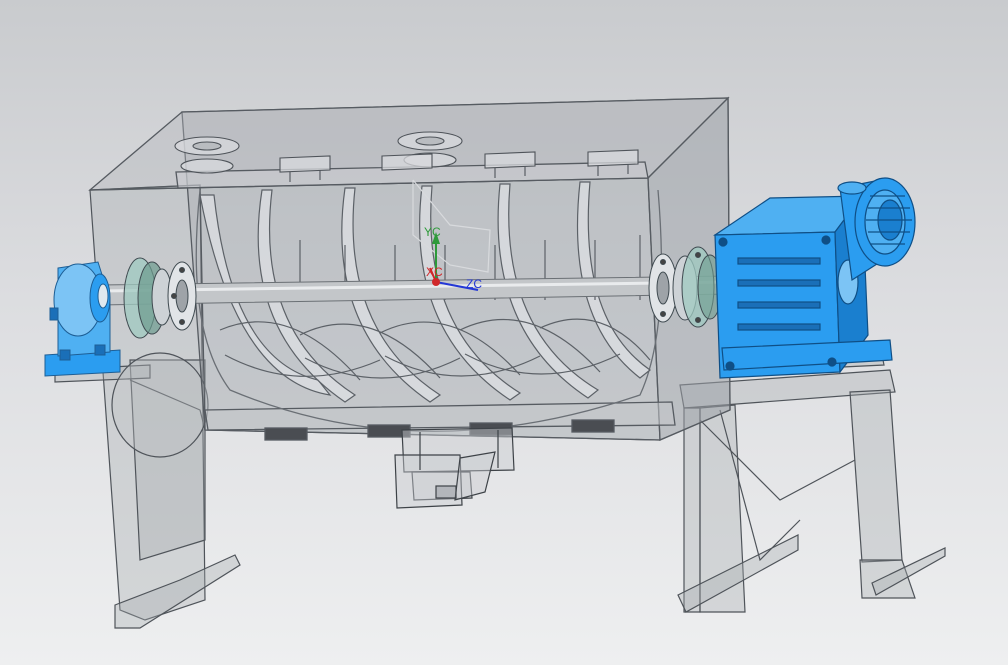 The width and height of the screenshot is (1008, 665). I want to click on x-axis-label: XC, so click(434, 272).